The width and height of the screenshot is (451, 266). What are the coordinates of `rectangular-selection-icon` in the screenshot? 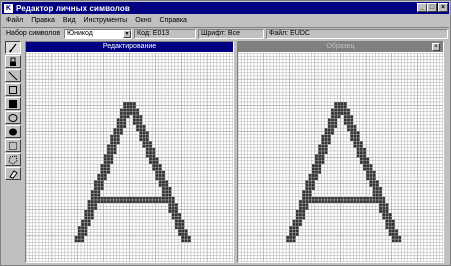 It's located at (13, 145).